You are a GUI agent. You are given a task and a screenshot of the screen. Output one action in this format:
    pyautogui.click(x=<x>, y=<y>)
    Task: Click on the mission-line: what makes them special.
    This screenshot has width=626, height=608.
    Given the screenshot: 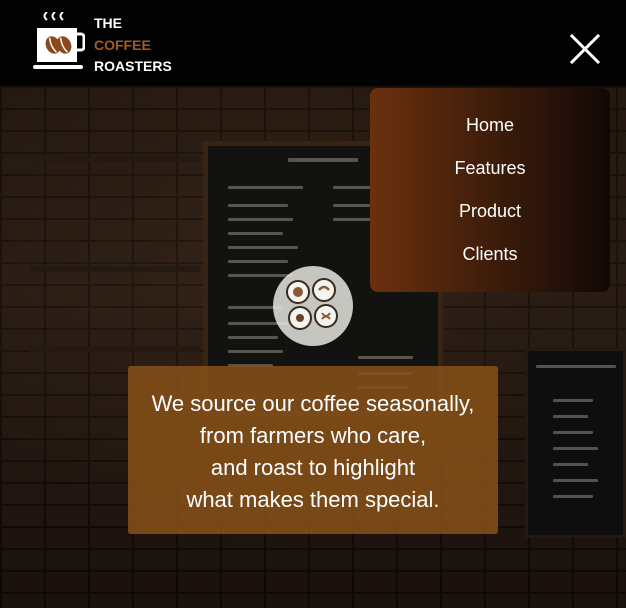 What is the action you would take?
    pyautogui.click(x=313, y=499)
    